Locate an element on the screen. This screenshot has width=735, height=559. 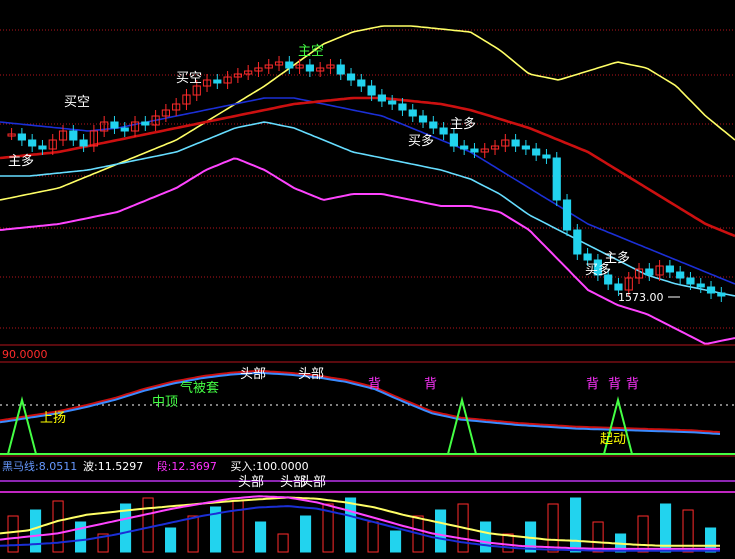
mid-header-value: 90.0000 is located at coordinates (25, 354).